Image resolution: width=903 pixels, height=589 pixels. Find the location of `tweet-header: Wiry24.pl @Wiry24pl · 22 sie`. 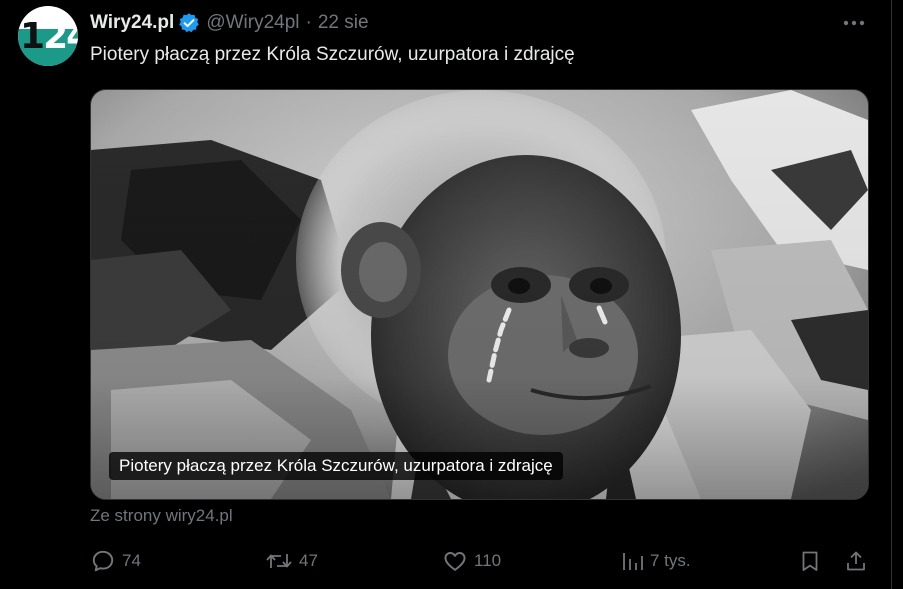

tweet-header: Wiry24.pl @Wiry24pl · 22 sie is located at coordinates (229, 23).